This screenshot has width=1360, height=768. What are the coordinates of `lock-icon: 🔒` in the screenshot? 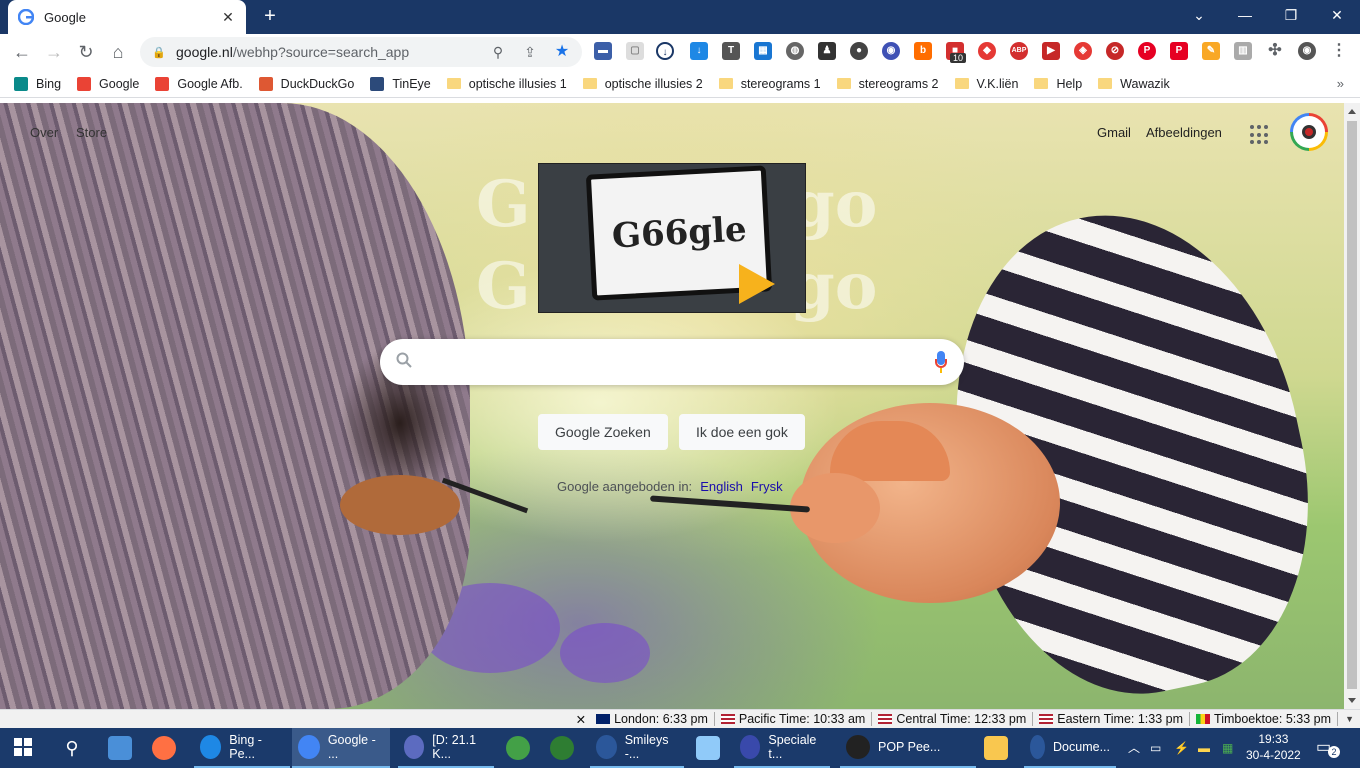 It's located at (159, 52).